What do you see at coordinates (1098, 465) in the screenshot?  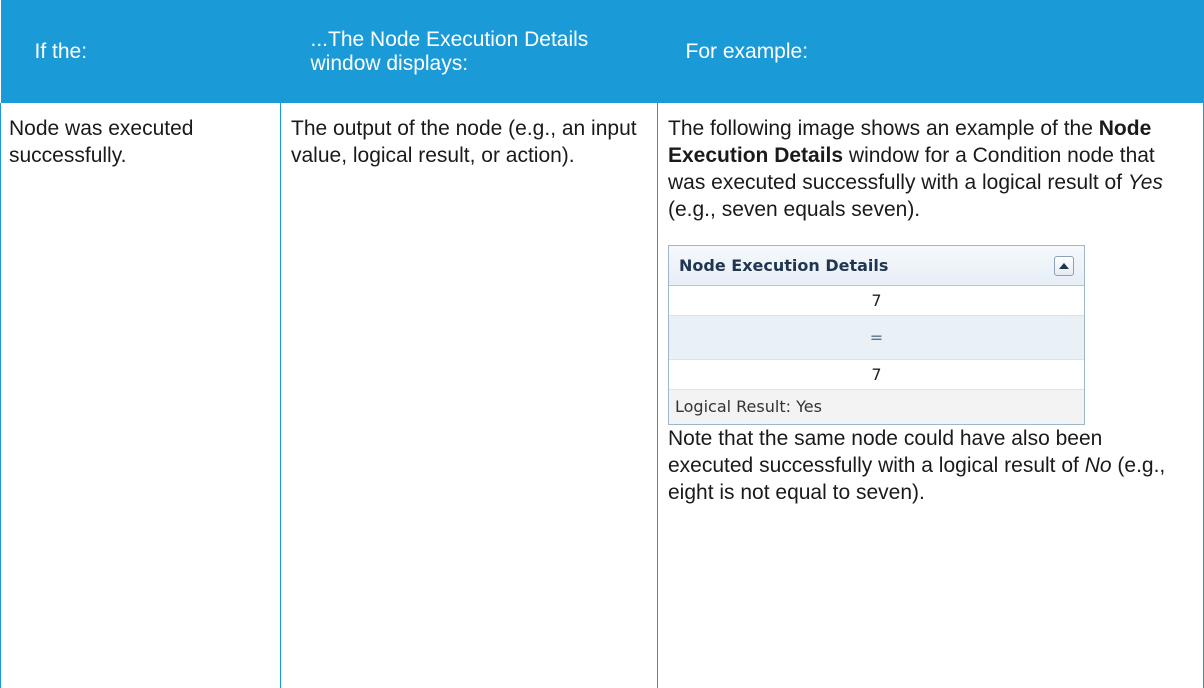 I see `example-note-italic: No` at bounding box center [1098, 465].